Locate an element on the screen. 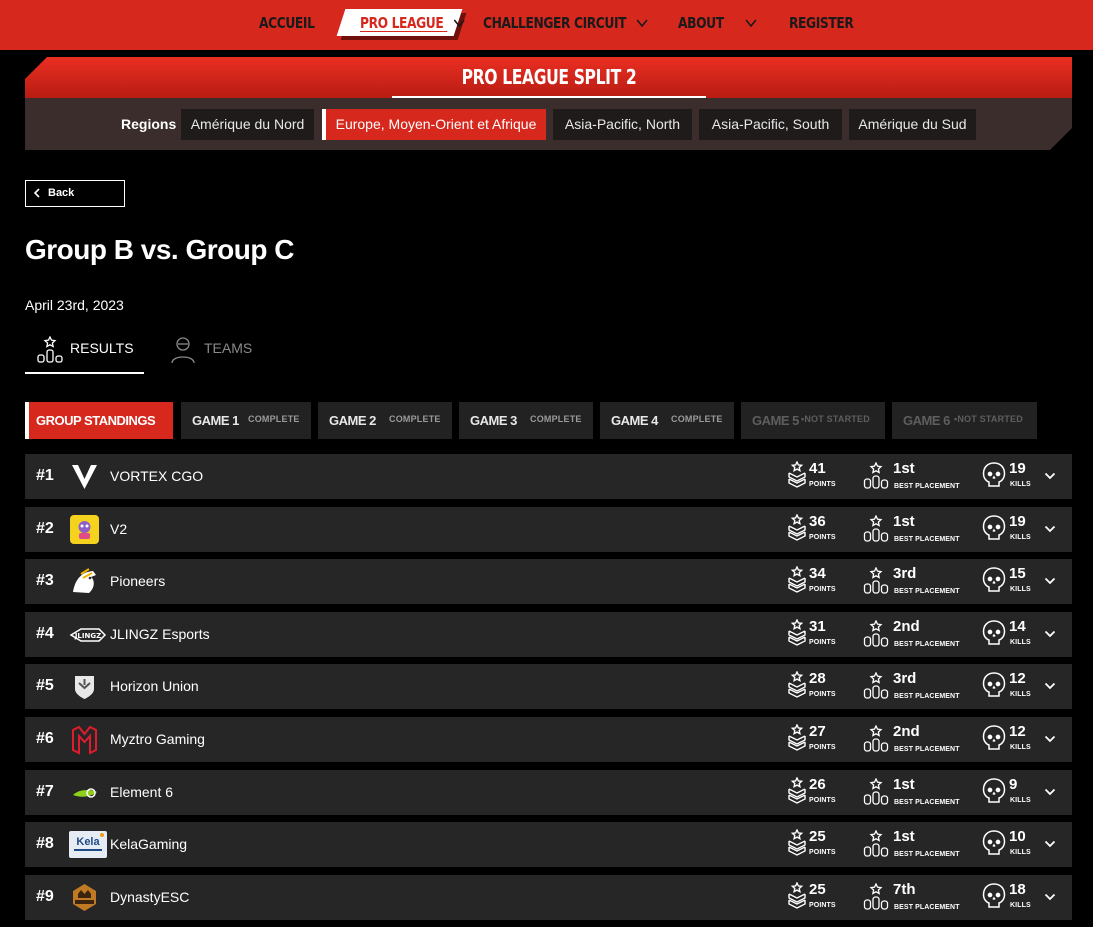 The image size is (1093, 927). nav-item-register: REGISTER is located at coordinates (821, 23).